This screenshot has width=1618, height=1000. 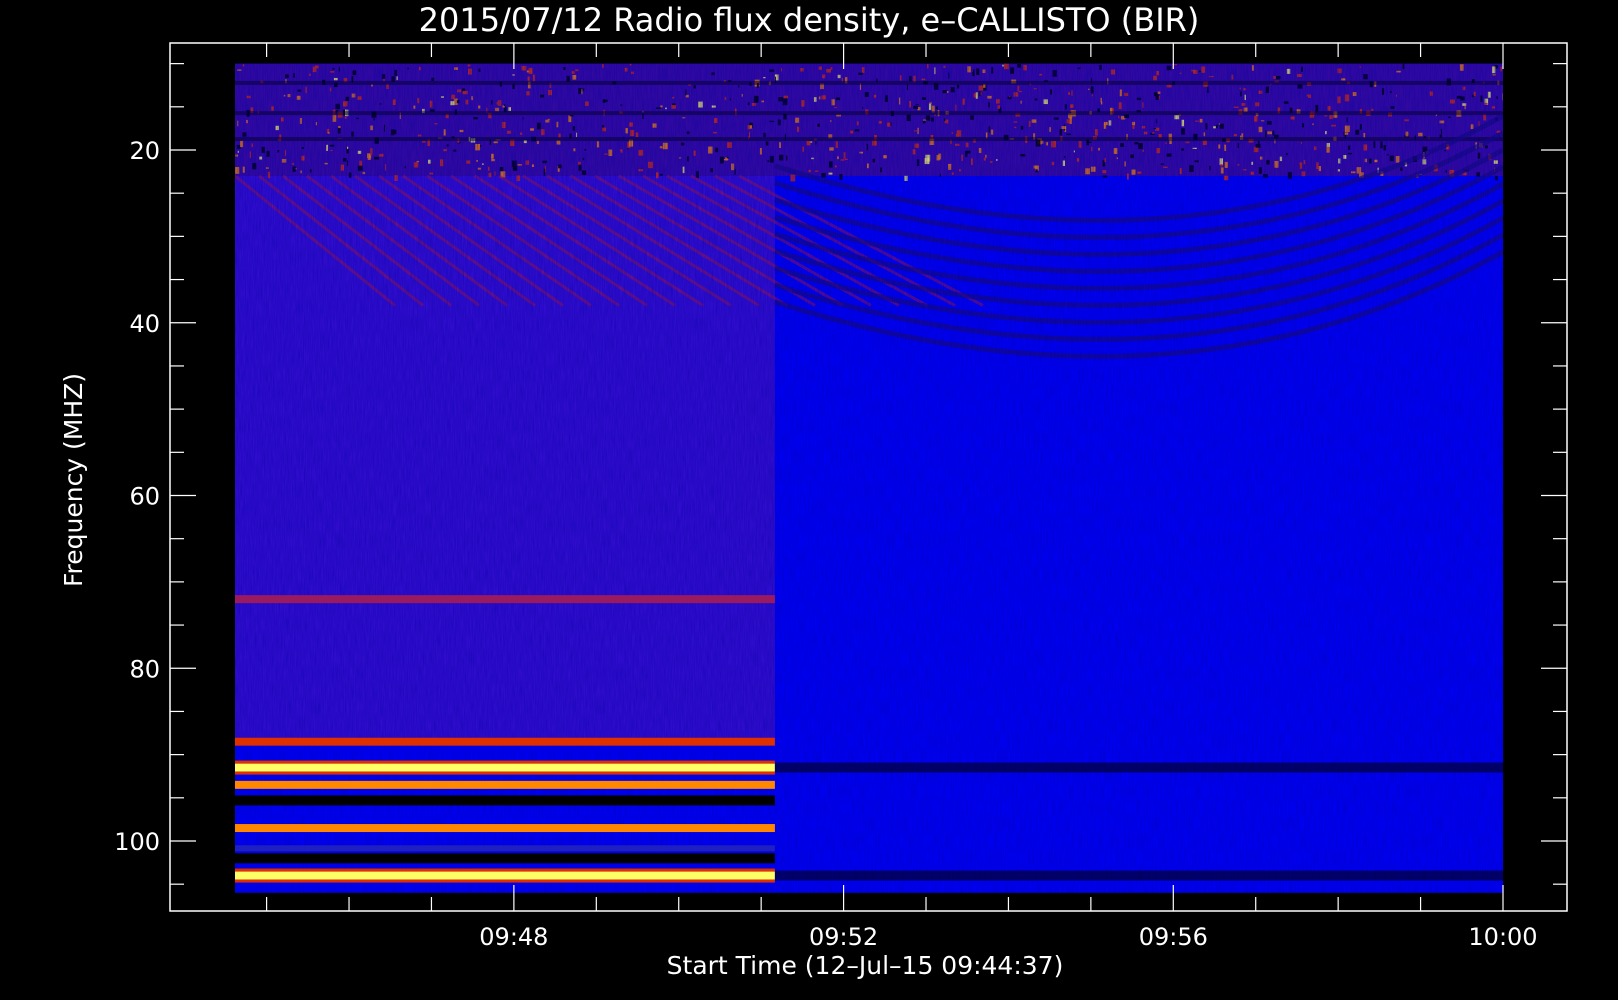 I want to click on y-tick-label: 80, so click(x=144, y=669).